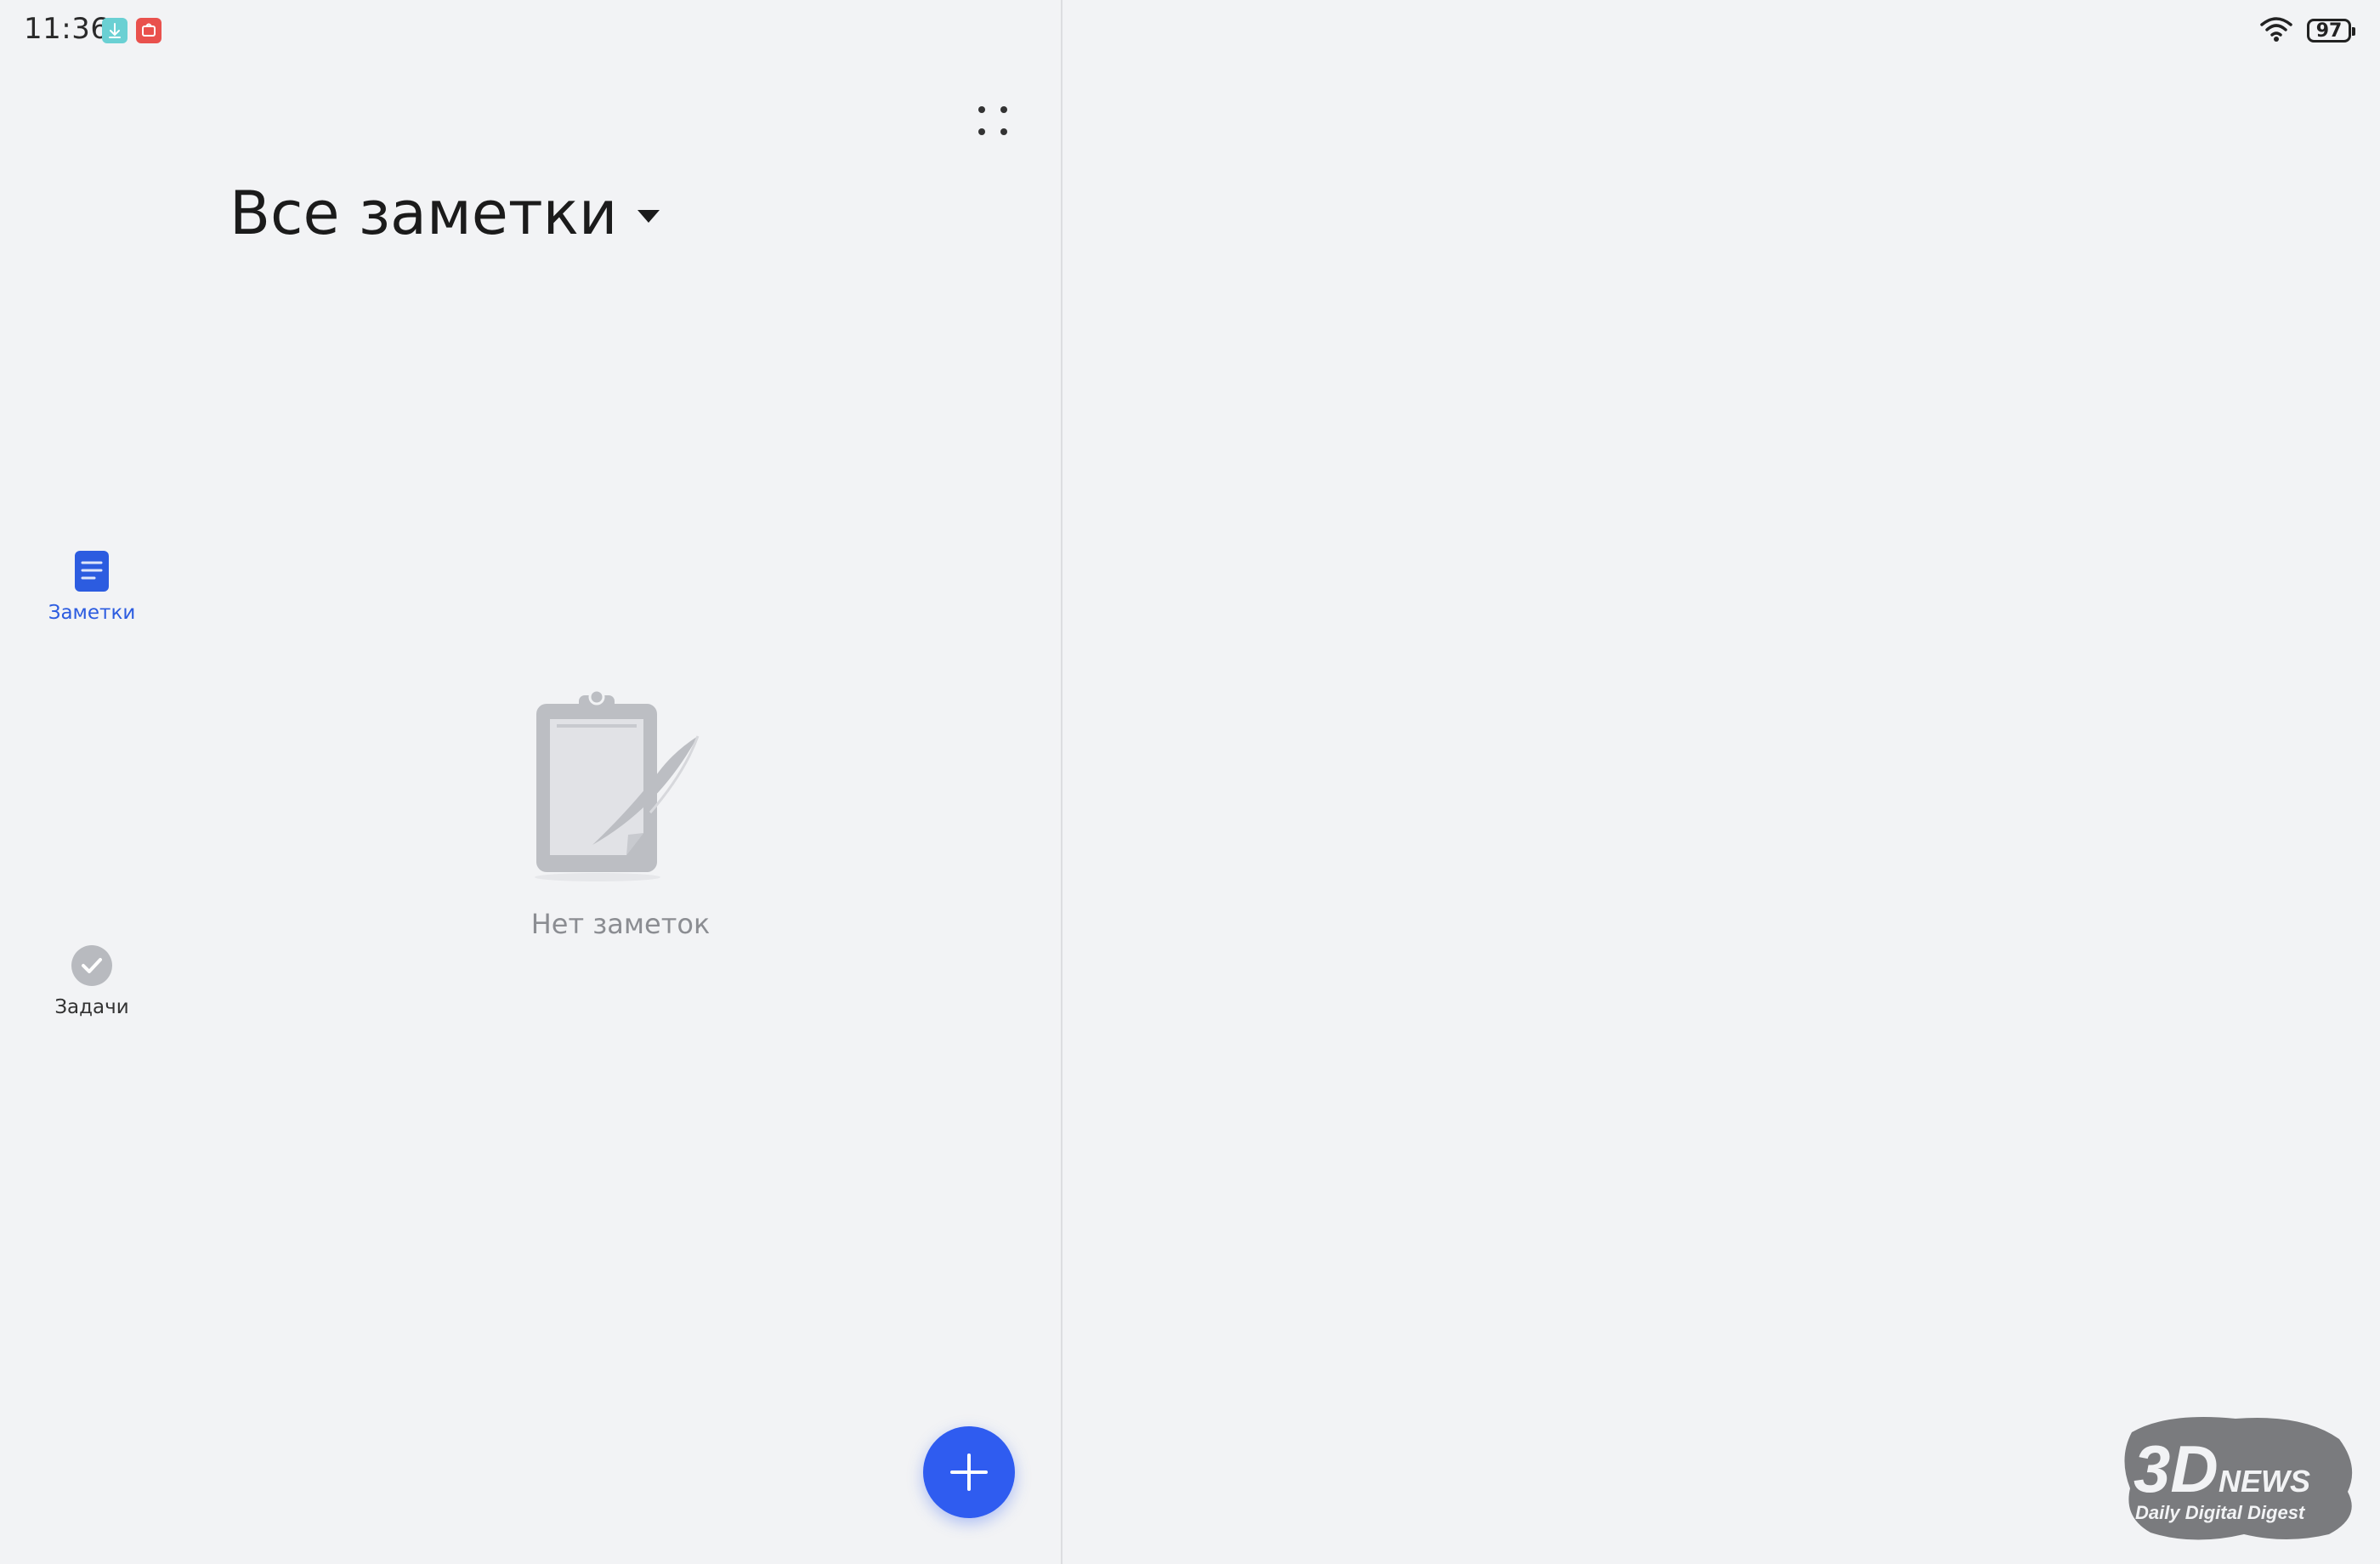  I want to click on tasks-check-icon, so click(91, 966).